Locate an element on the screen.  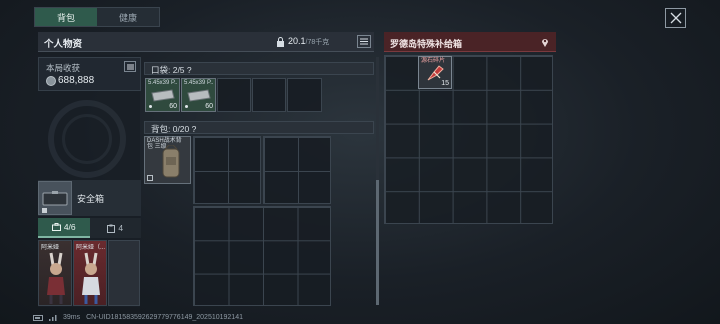
close-icon is located at coordinates (675, 18).